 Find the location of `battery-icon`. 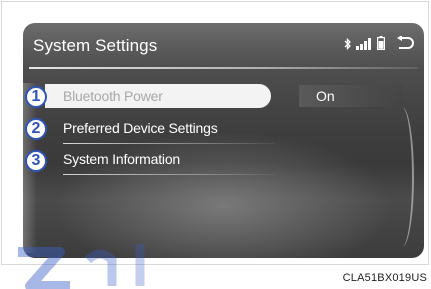

battery-icon is located at coordinates (381, 45).